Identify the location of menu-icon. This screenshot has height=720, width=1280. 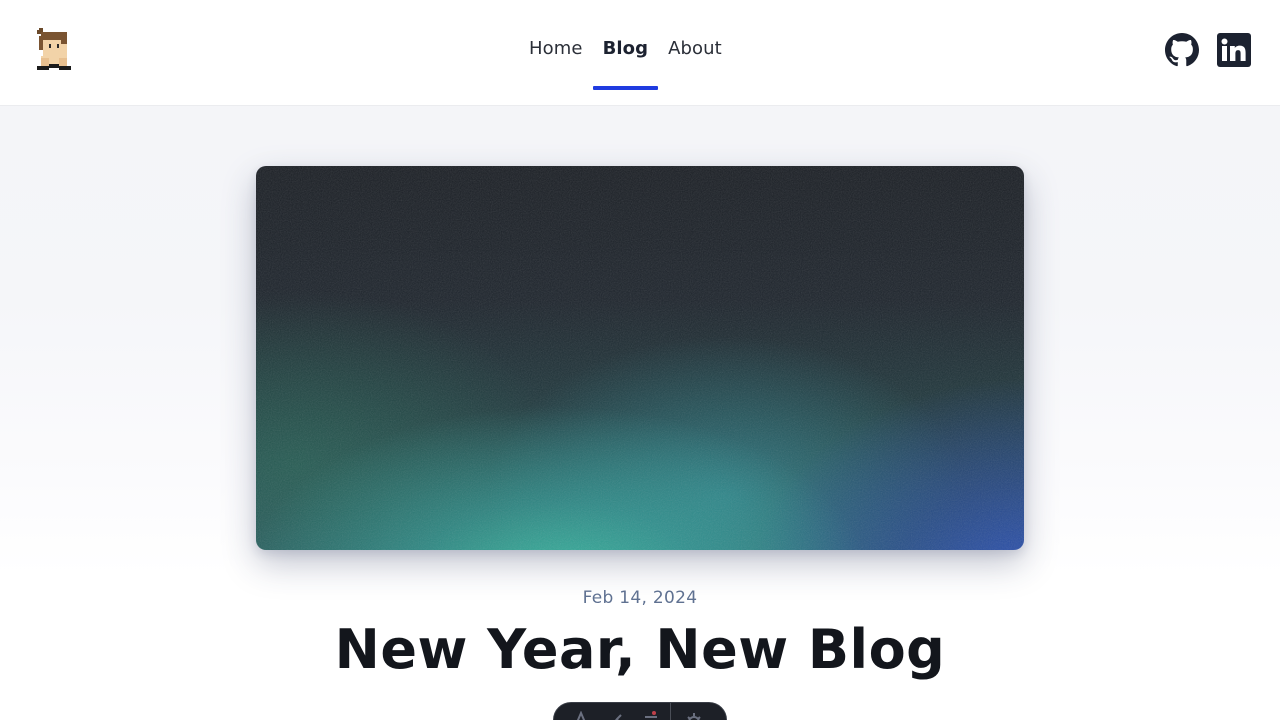
(650, 718).